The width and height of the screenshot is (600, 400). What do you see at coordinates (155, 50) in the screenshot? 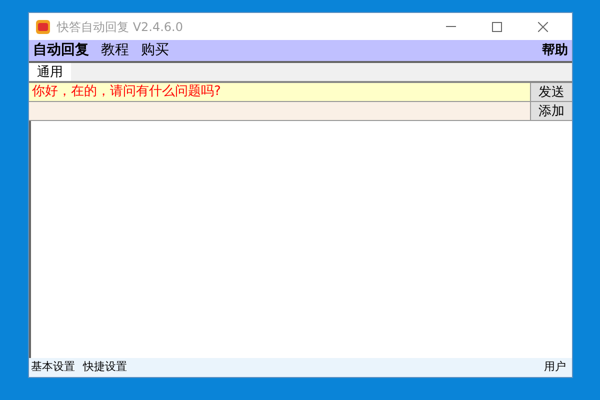
I see `menu-item: 购买` at bounding box center [155, 50].